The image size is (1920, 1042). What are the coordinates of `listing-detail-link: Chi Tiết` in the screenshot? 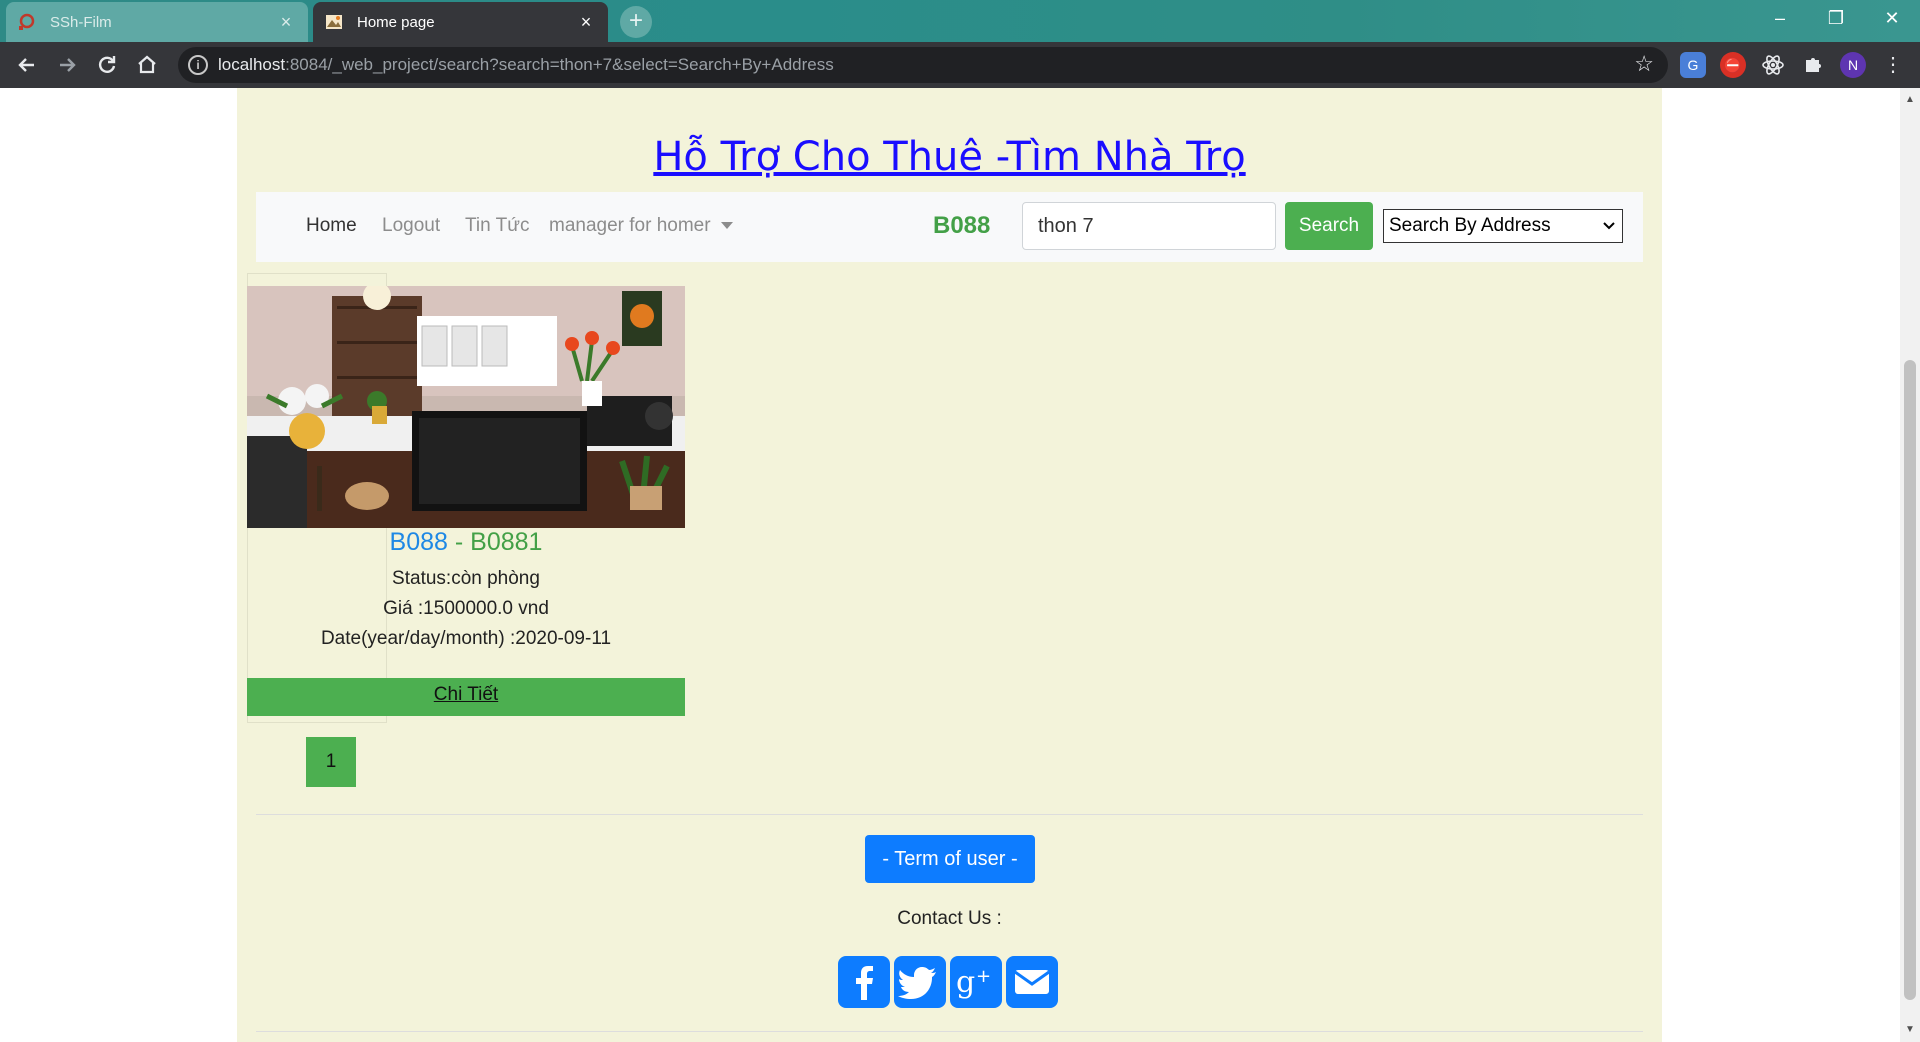 It's located at (466, 697).